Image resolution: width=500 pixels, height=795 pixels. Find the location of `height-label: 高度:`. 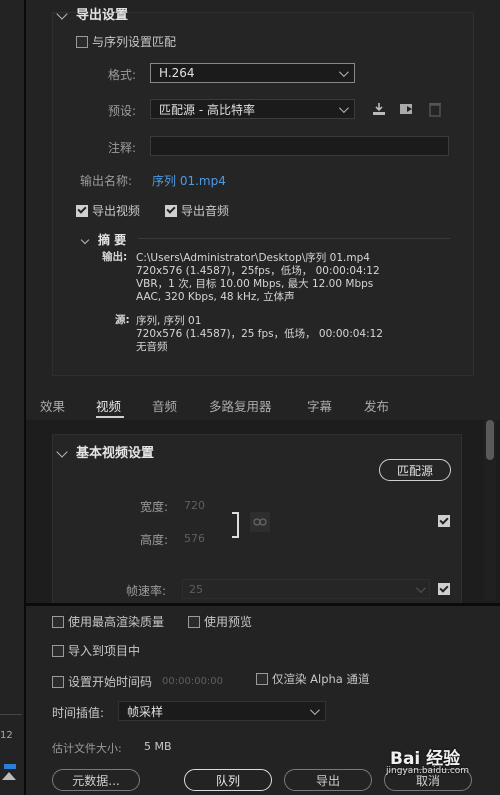

height-label: 高度: is located at coordinates (154, 540).